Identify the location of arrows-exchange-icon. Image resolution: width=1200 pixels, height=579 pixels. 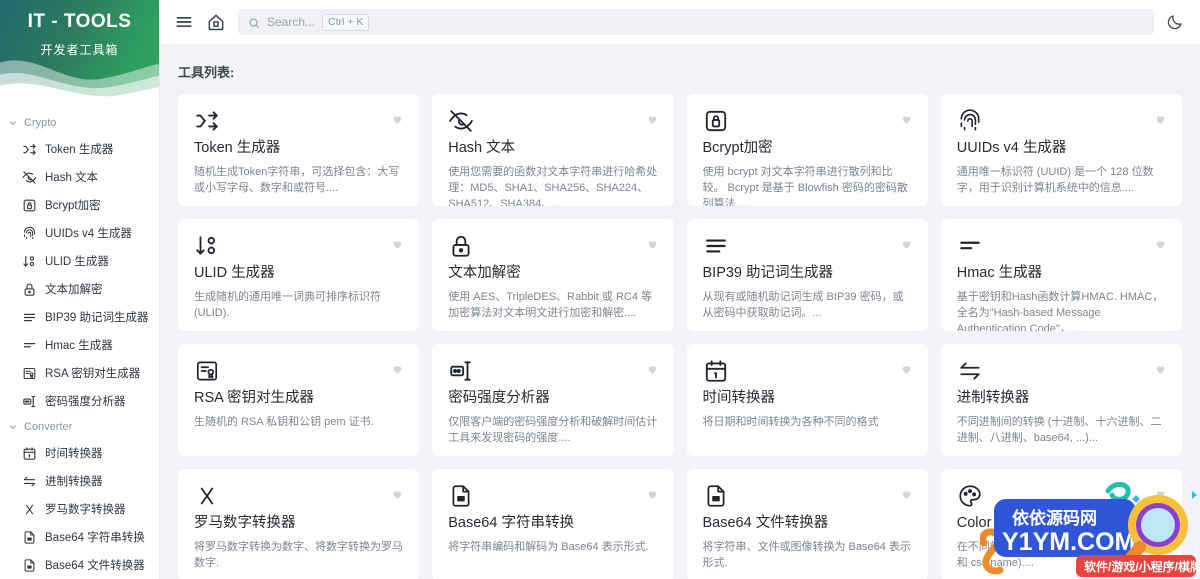
(29, 481).